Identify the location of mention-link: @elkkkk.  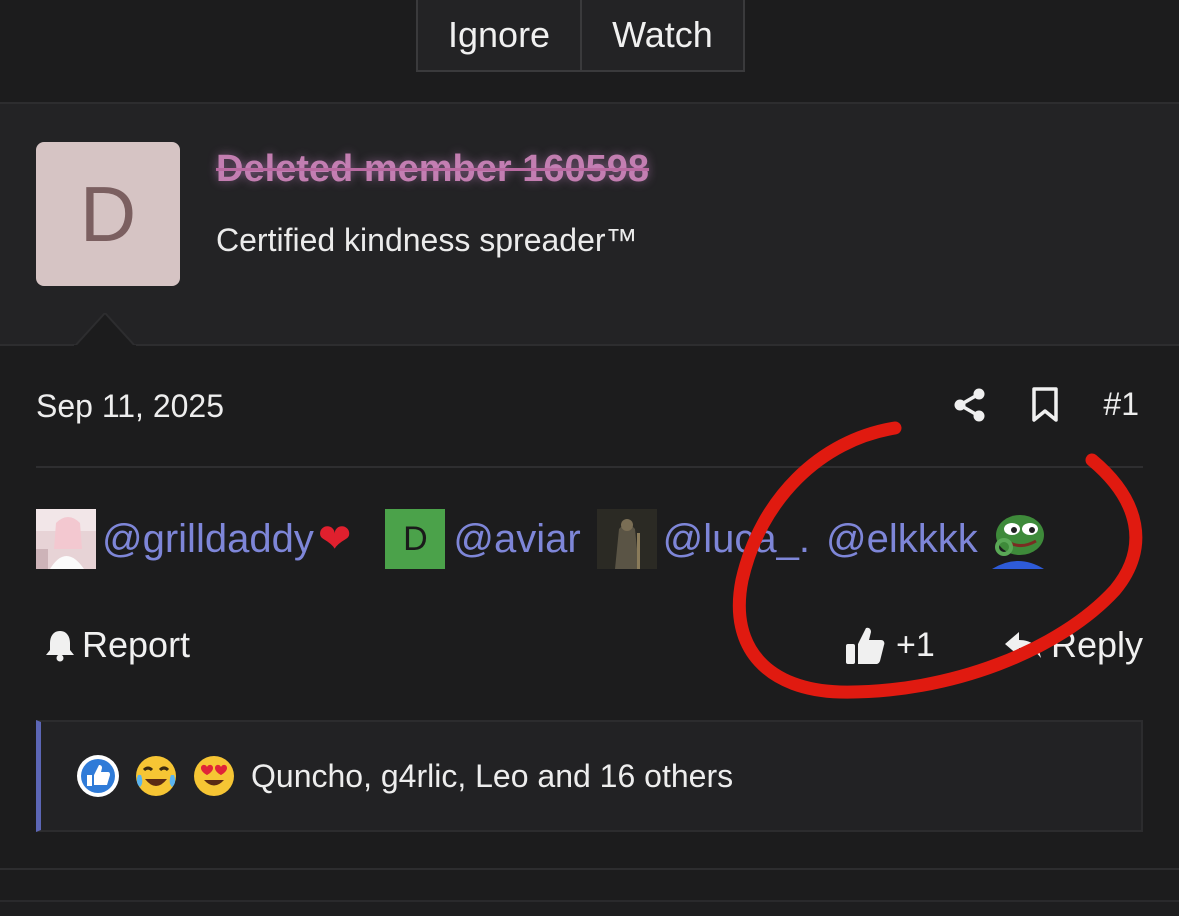
(902, 539).